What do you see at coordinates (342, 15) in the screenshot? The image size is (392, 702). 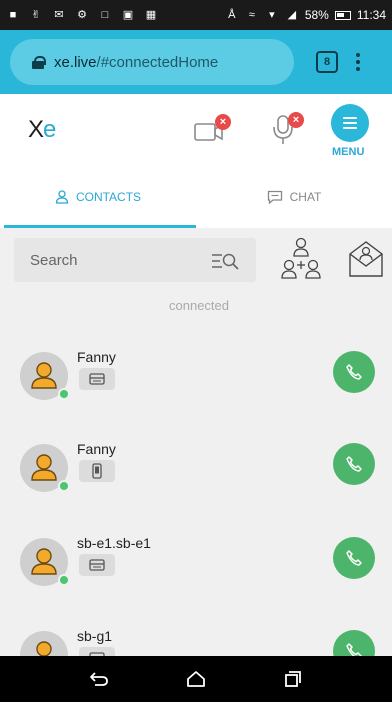 I see `battery-icon` at bounding box center [342, 15].